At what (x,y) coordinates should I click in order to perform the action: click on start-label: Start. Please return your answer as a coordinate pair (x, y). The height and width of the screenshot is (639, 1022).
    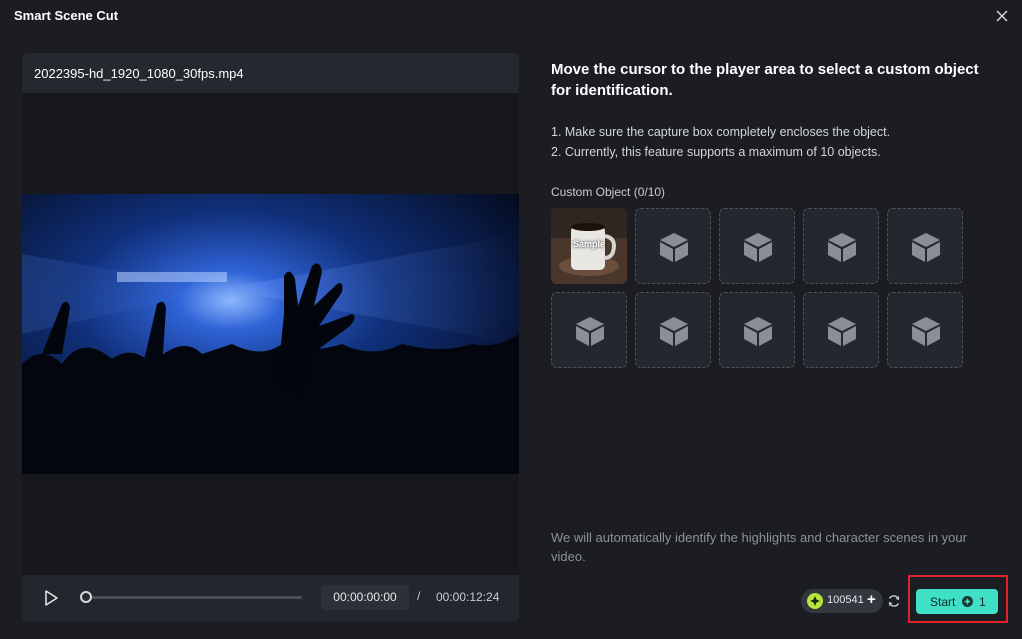
    Looking at the image, I should click on (943, 602).